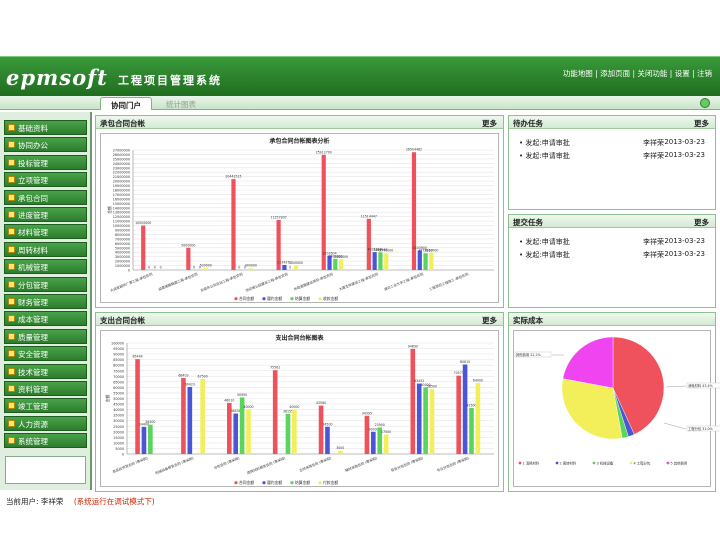 The image size is (720, 540). I want to click on sidebar-item-label: 协同办公, so click(33, 146).